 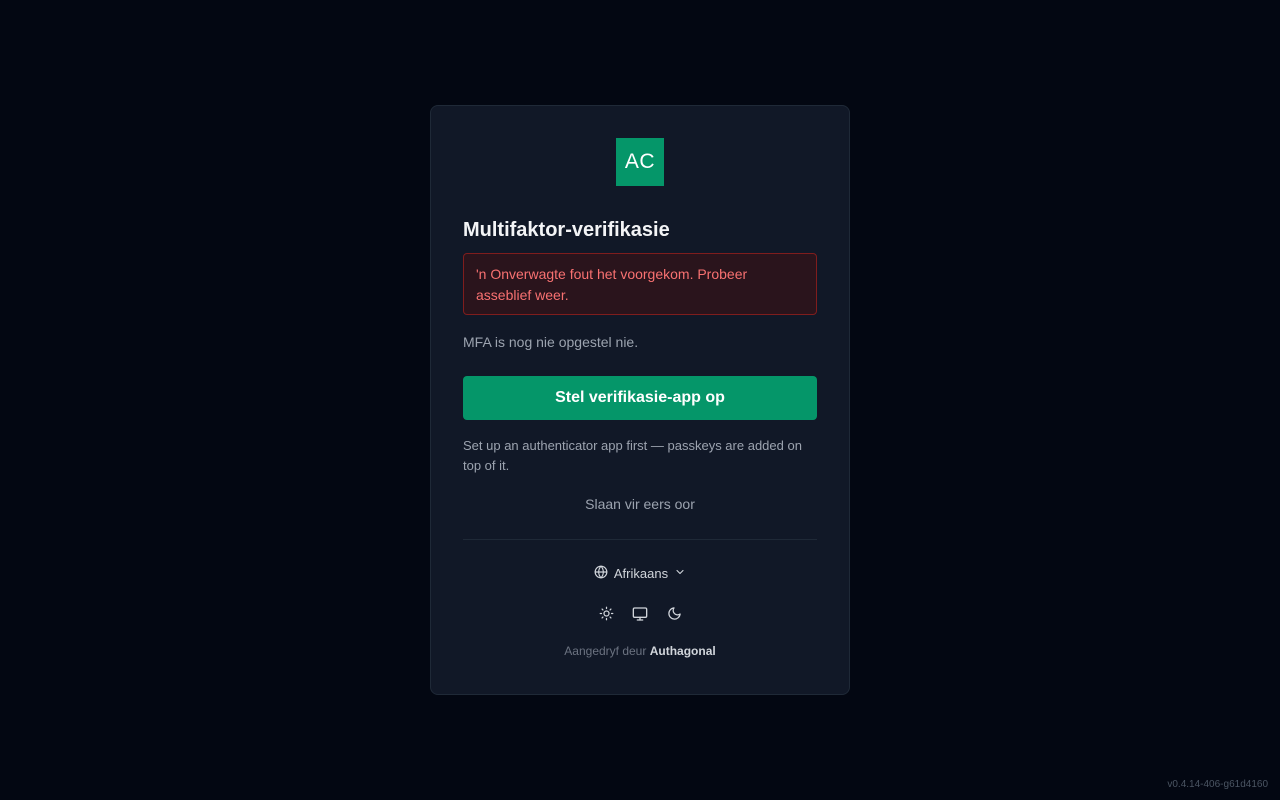 I want to click on language-label: Afrikaans, so click(x=641, y=573).